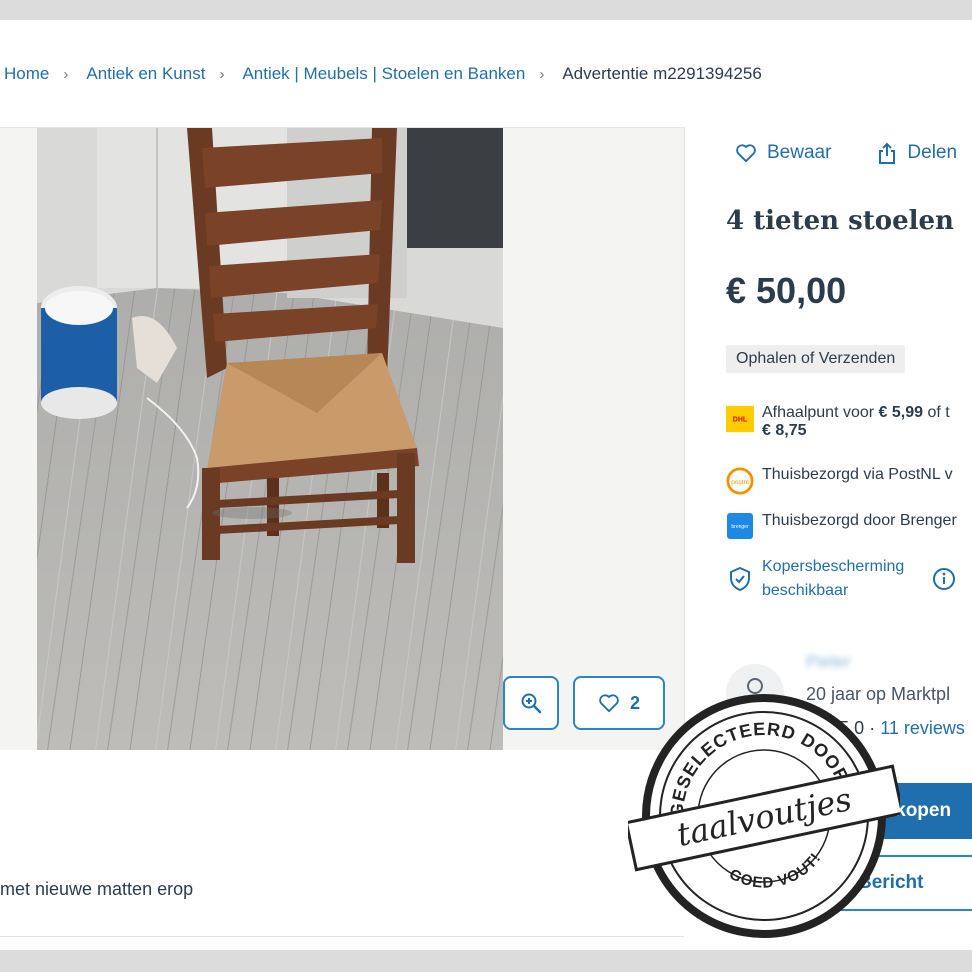 The width and height of the screenshot is (972, 972). I want to click on zoom-in-icon, so click(531, 703).